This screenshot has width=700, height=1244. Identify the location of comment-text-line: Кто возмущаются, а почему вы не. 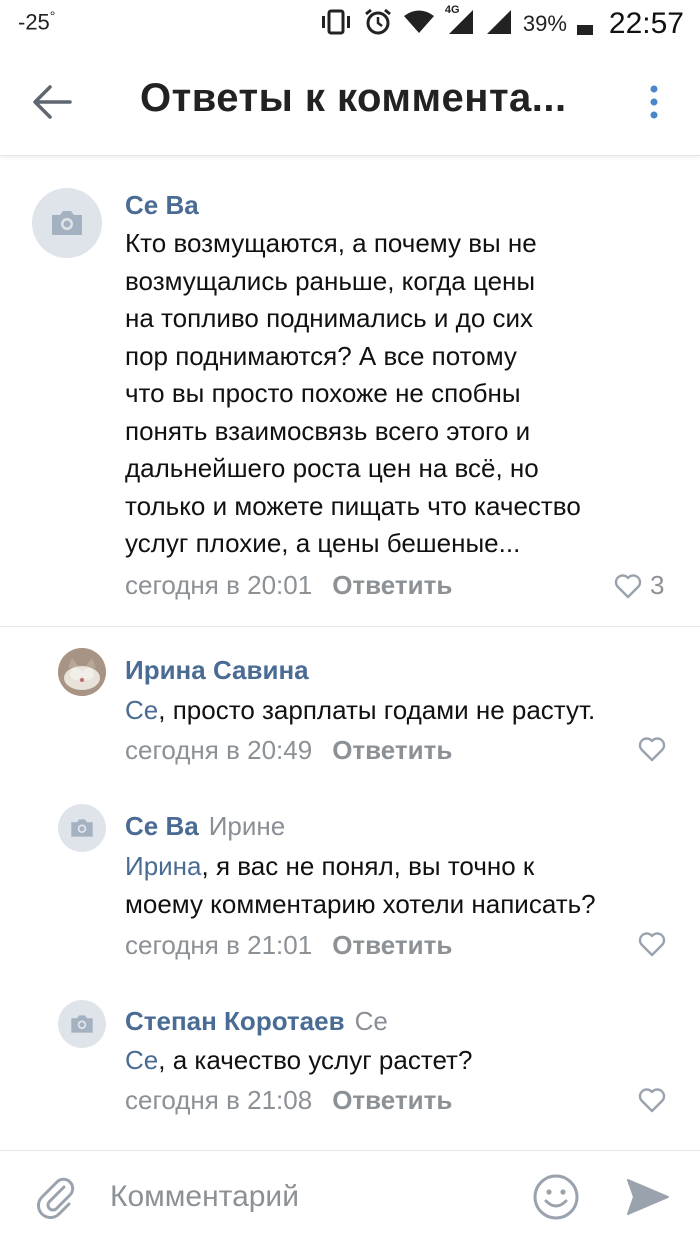
(331, 243).